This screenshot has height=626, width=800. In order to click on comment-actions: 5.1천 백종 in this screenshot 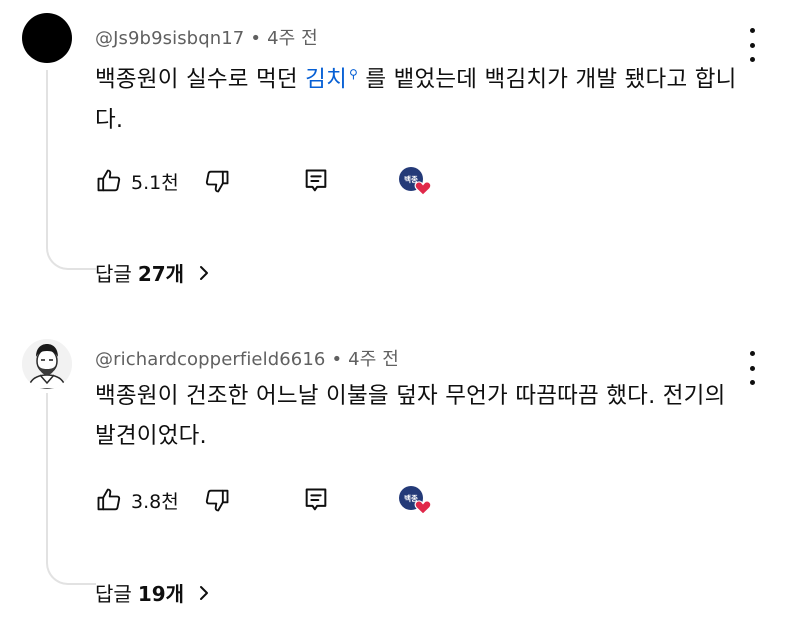, I will do `click(285, 181)`.